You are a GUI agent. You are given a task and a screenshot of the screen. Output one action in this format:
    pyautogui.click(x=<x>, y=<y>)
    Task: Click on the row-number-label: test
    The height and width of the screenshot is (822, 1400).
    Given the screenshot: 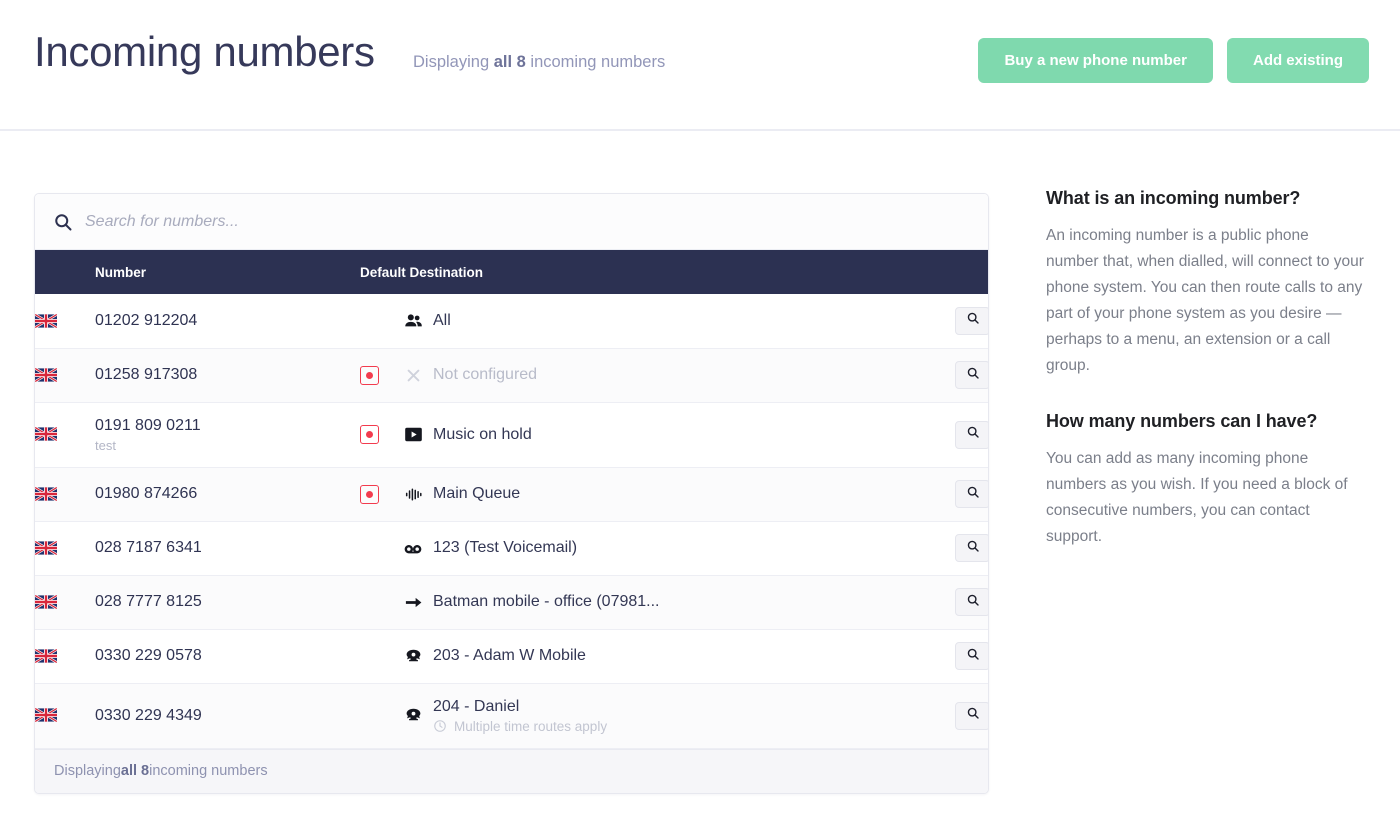 What is the action you would take?
    pyautogui.click(x=105, y=445)
    